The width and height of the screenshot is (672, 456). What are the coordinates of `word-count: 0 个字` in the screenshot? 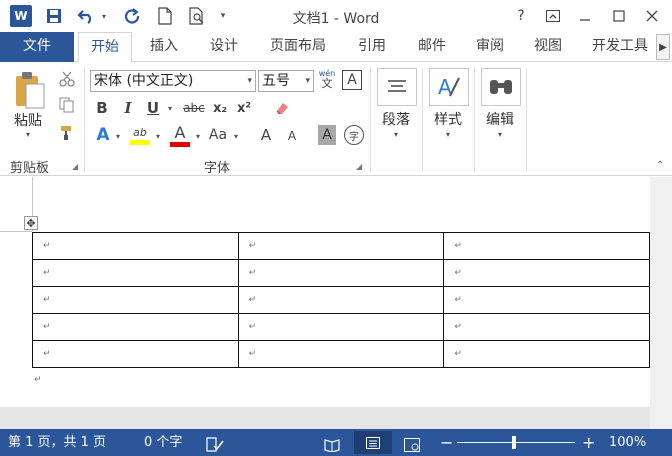 It's located at (163, 442).